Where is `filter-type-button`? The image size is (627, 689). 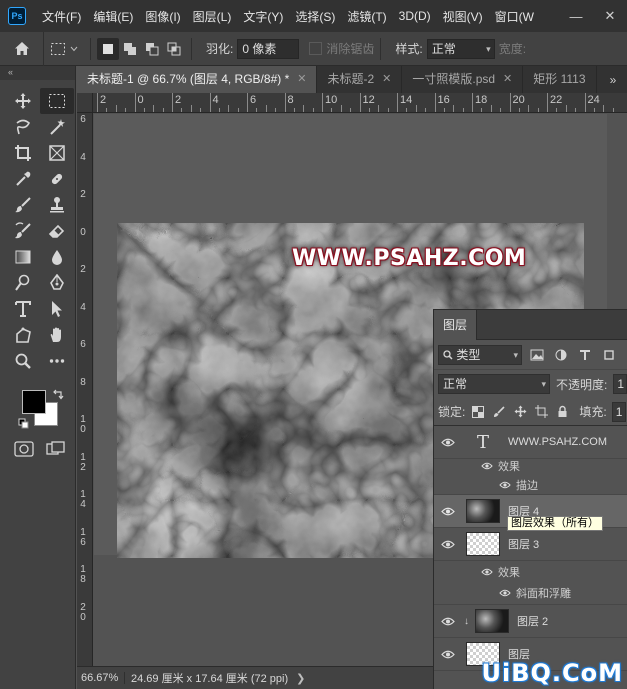
filter-type-button is located at coordinates (585, 355).